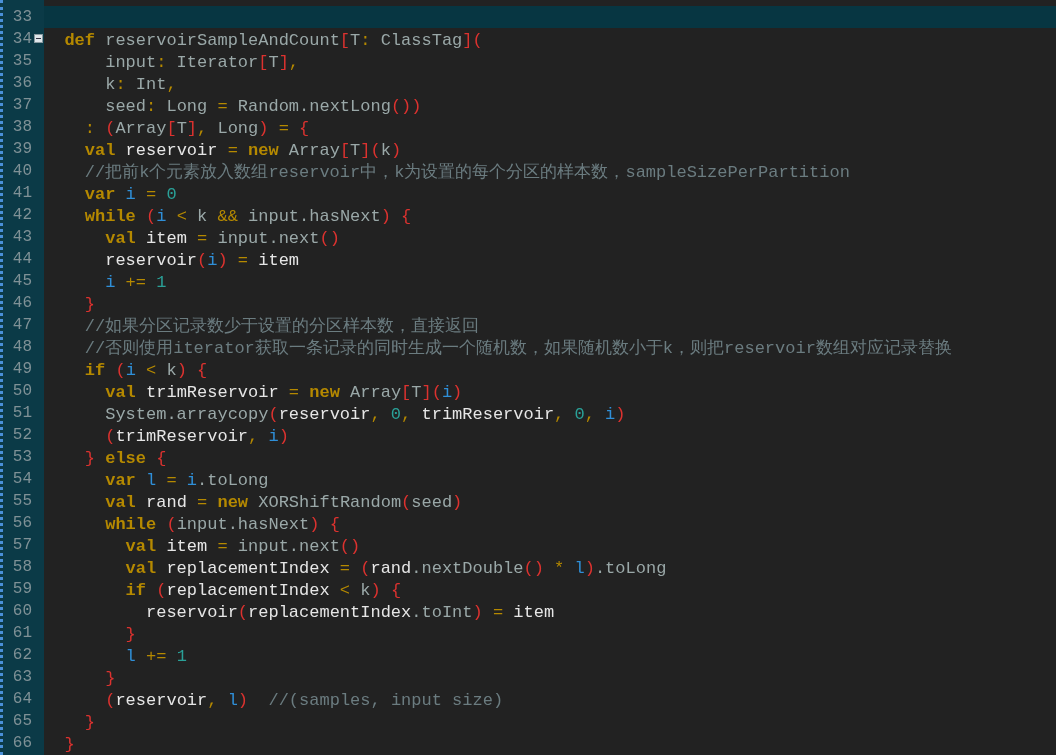 The image size is (1056, 755). I want to click on line-number: 46, so click(21, 303).